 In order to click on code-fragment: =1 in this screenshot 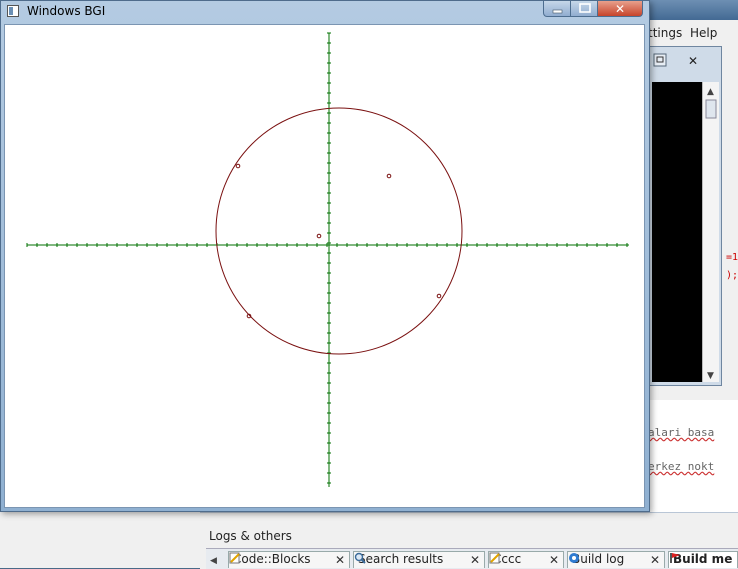, I will do `click(732, 257)`.